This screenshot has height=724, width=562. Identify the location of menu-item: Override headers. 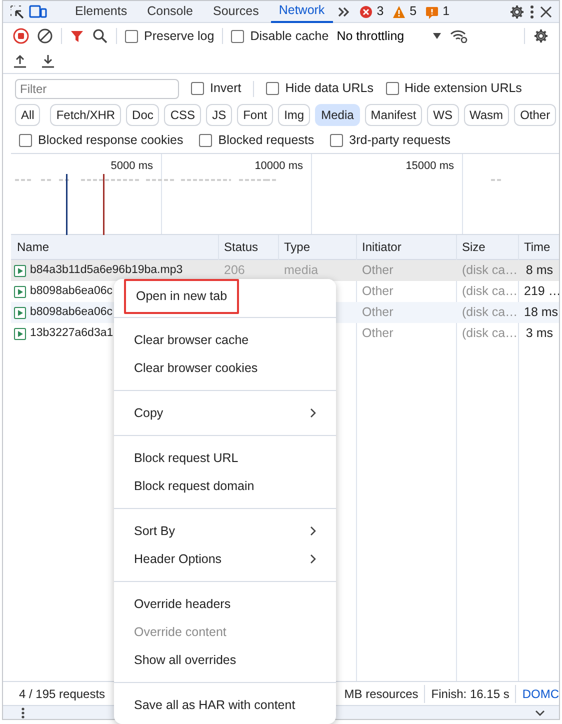
(225, 604).